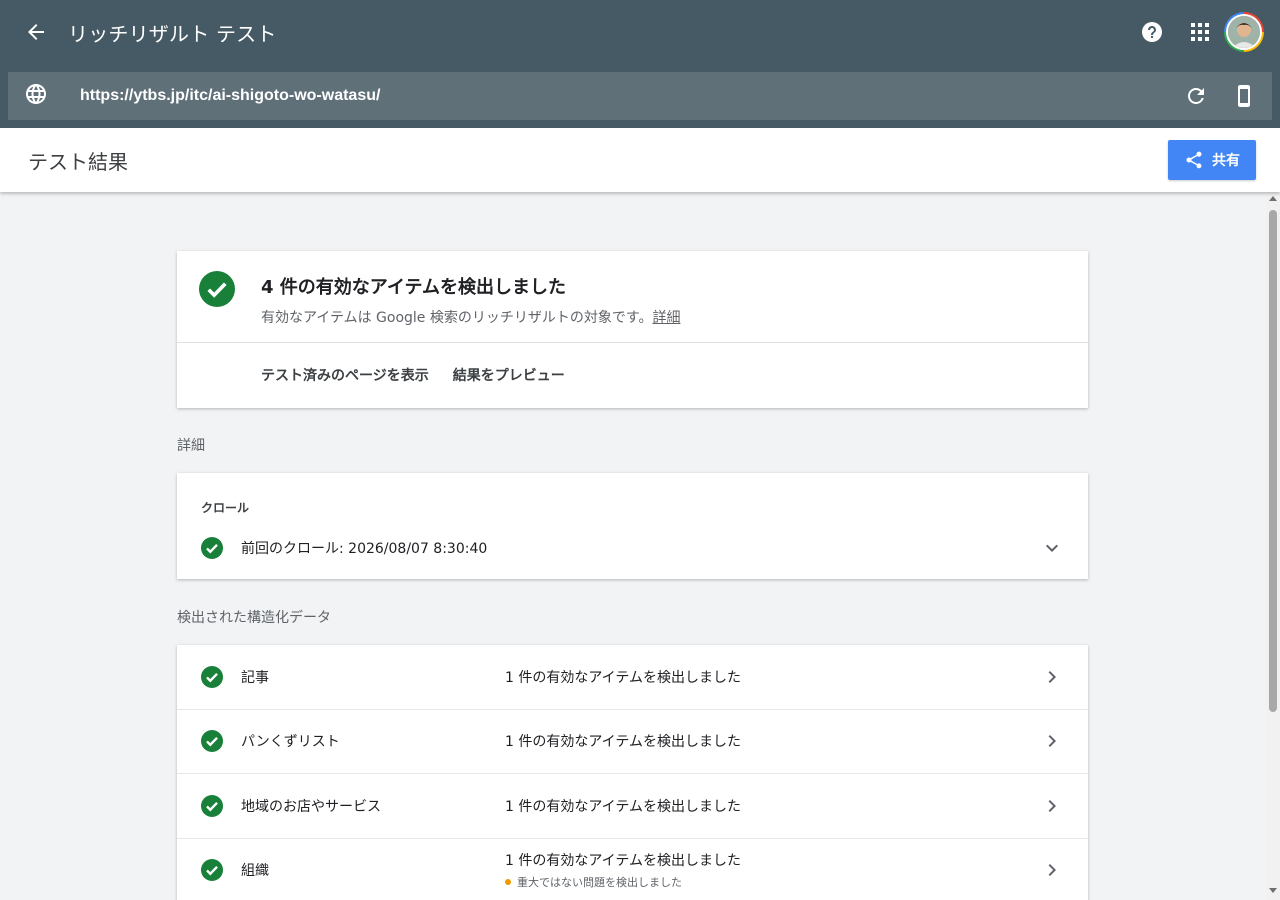 This screenshot has height=900, width=1280. I want to click on share-label: 共有, so click(1226, 161).